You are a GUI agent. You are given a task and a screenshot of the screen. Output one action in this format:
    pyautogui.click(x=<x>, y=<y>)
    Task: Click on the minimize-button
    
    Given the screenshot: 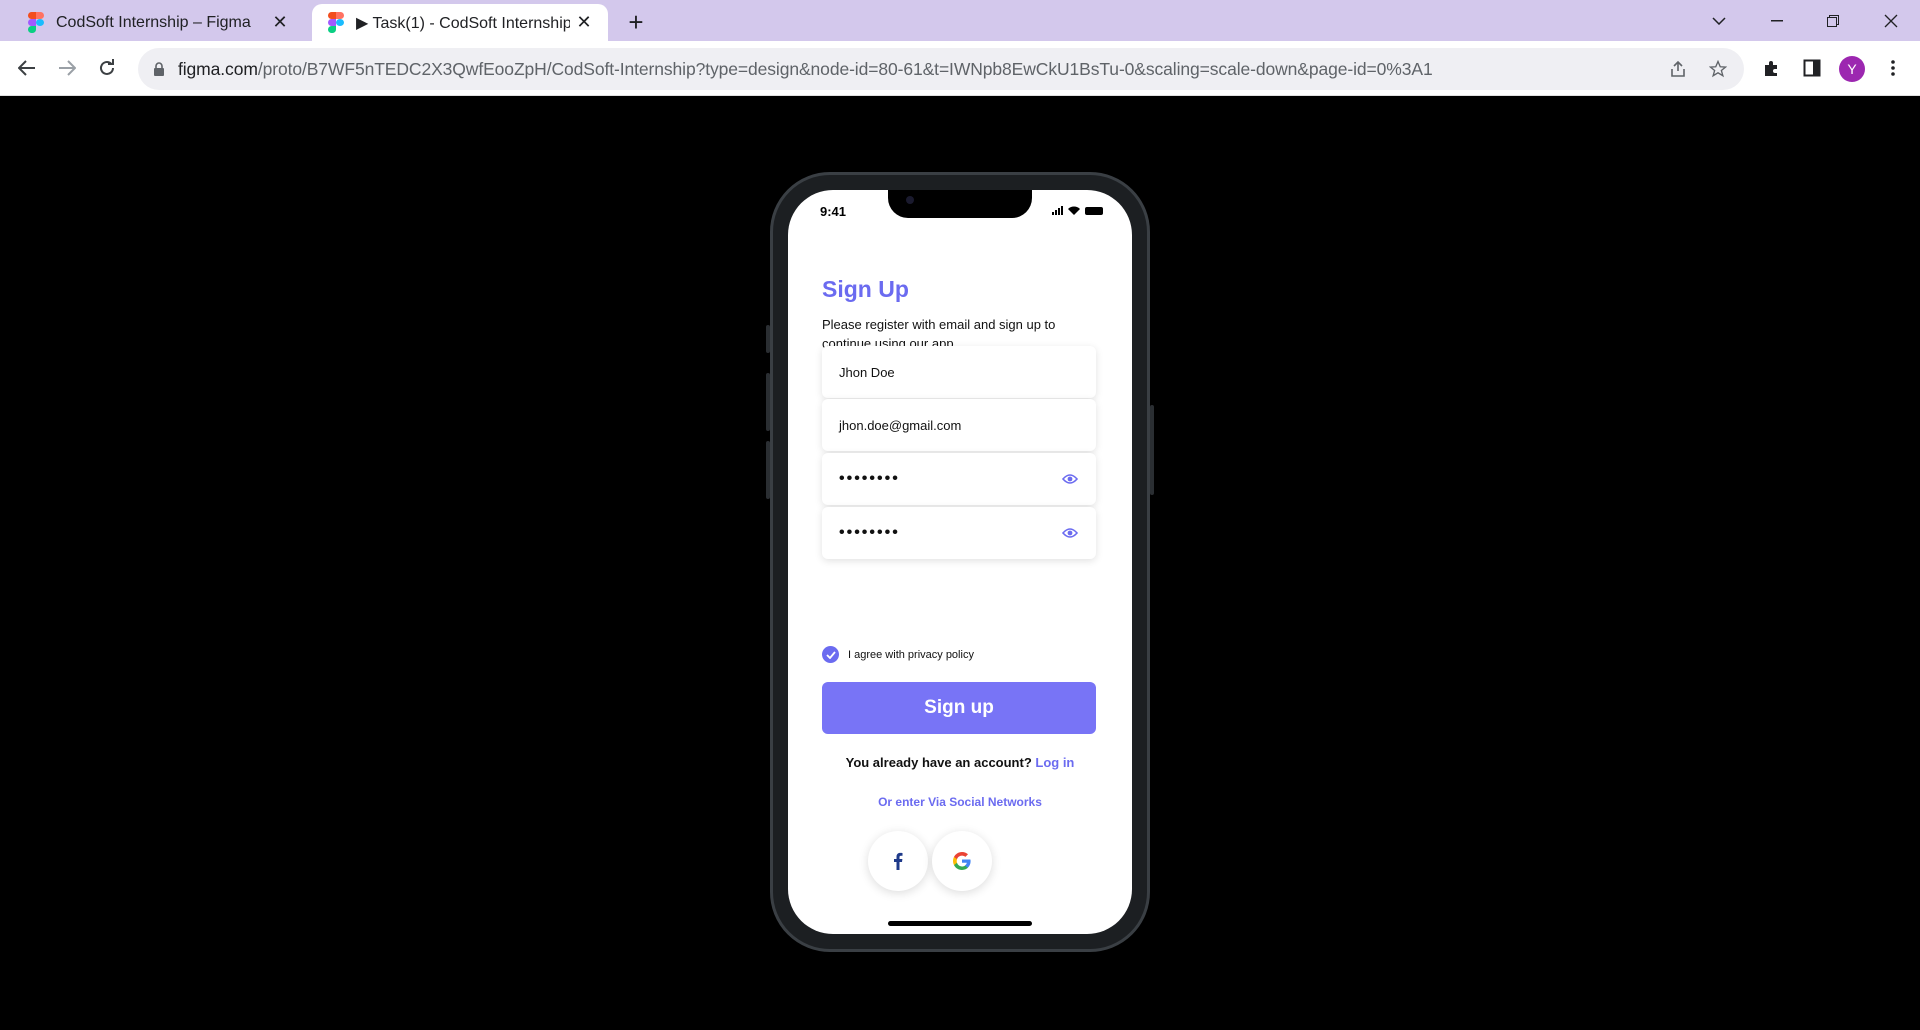 What is the action you would take?
    pyautogui.click(x=1777, y=20)
    